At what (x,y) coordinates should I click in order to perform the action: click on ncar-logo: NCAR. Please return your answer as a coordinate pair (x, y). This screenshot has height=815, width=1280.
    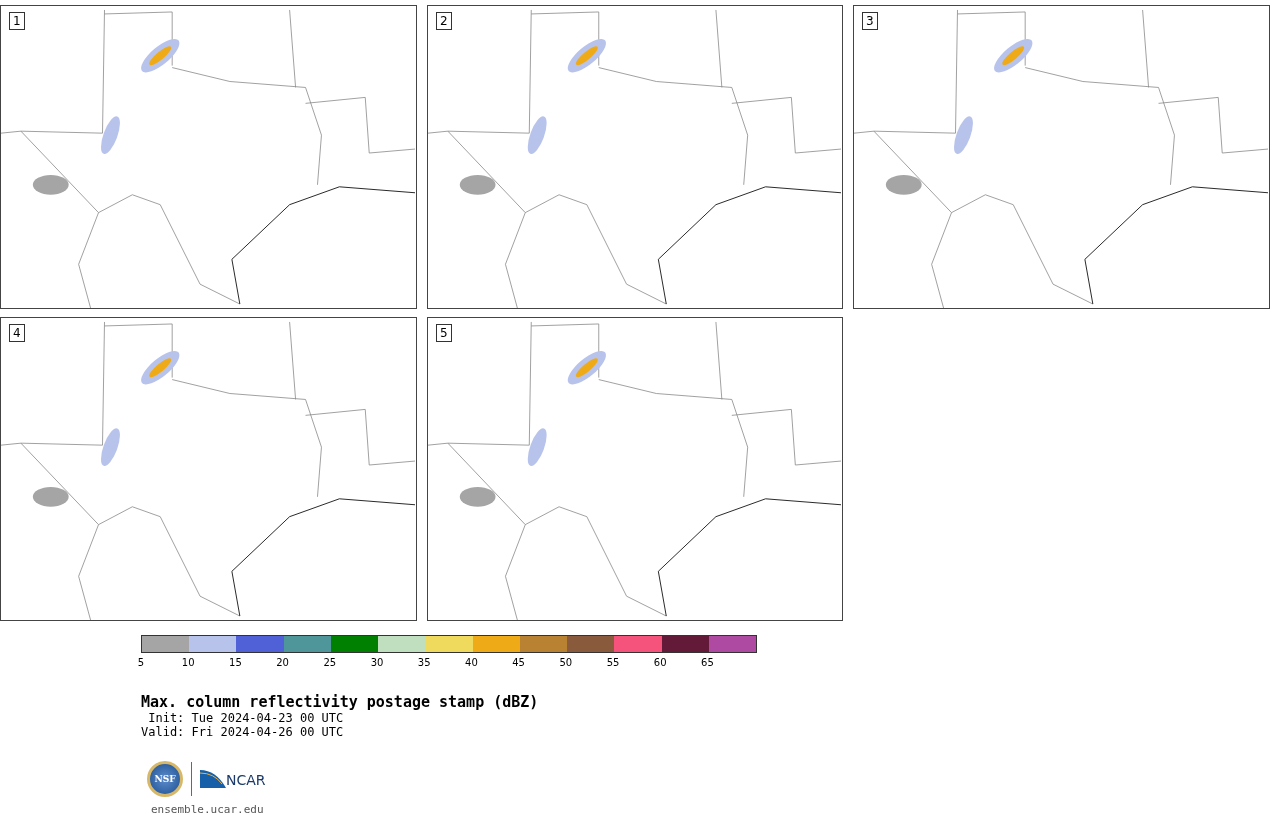
    Looking at the image, I should click on (233, 779).